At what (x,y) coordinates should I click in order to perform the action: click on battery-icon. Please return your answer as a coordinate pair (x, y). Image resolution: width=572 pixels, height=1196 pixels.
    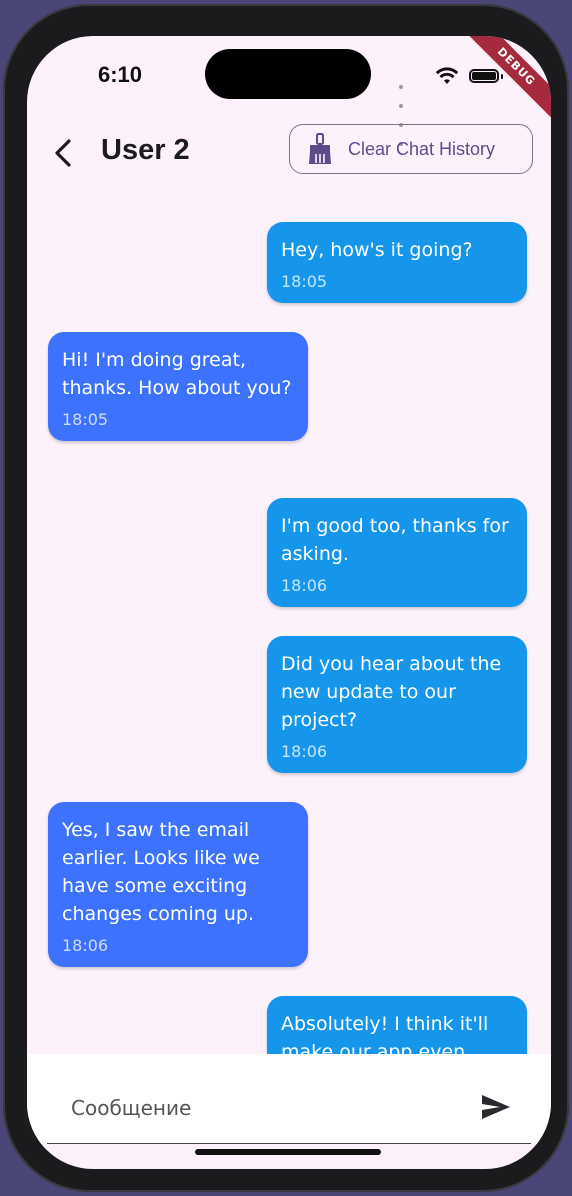
    Looking at the image, I should click on (484, 76).